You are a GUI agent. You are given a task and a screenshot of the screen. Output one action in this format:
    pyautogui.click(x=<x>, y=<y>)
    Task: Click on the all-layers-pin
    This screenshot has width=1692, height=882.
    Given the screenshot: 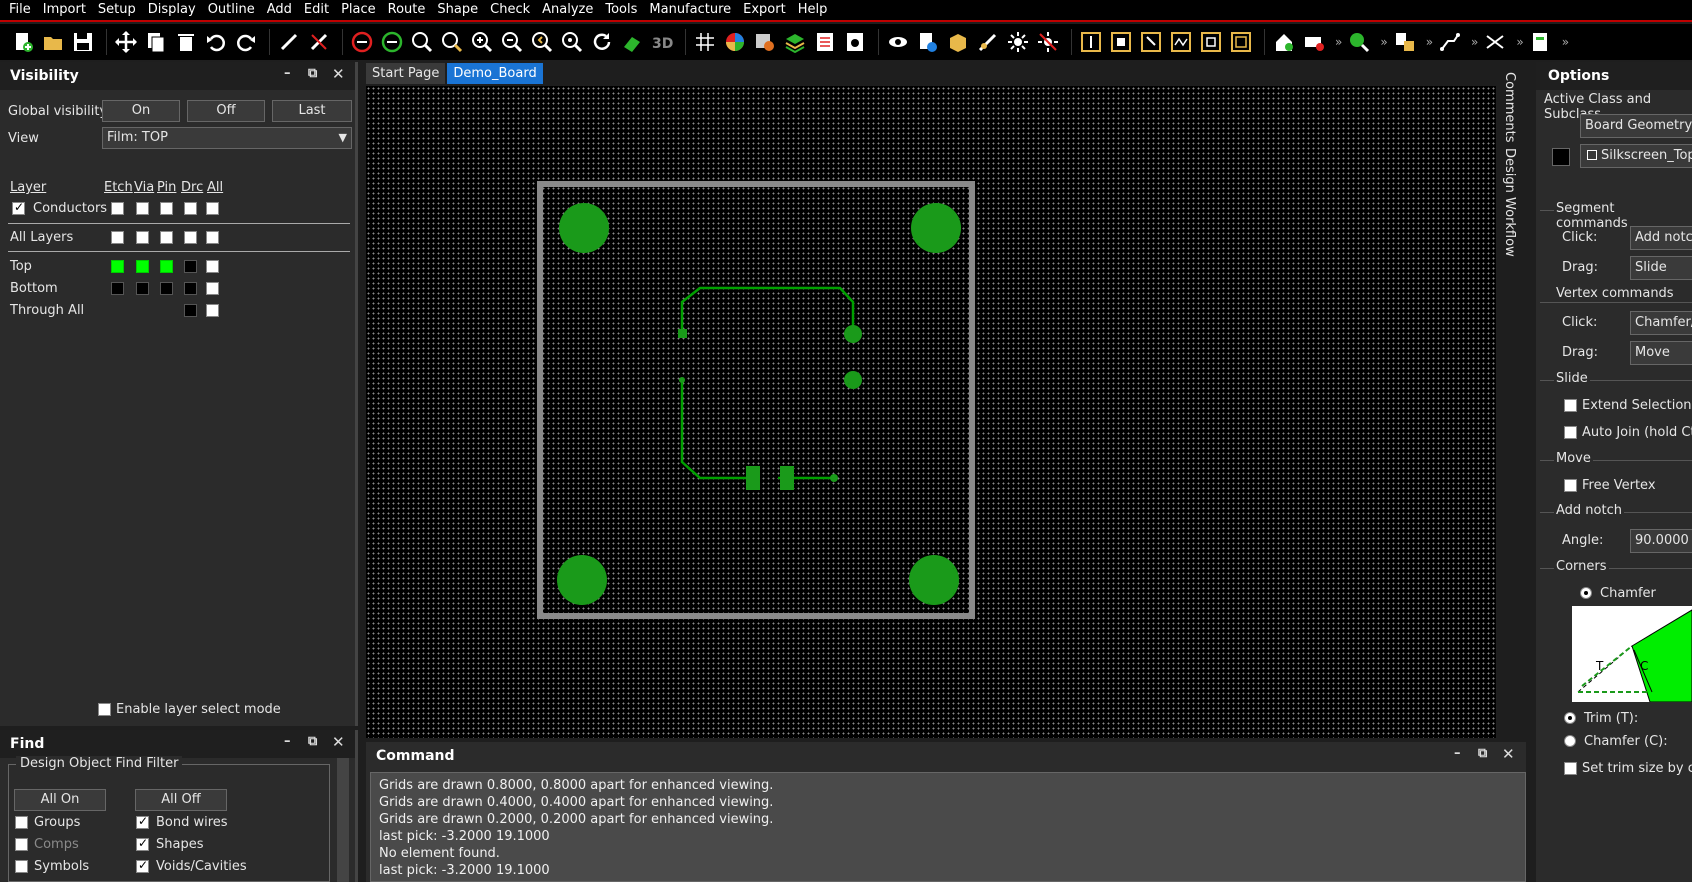 What is the action you would take?
    pyautogui.click(x=166, y=237)
    